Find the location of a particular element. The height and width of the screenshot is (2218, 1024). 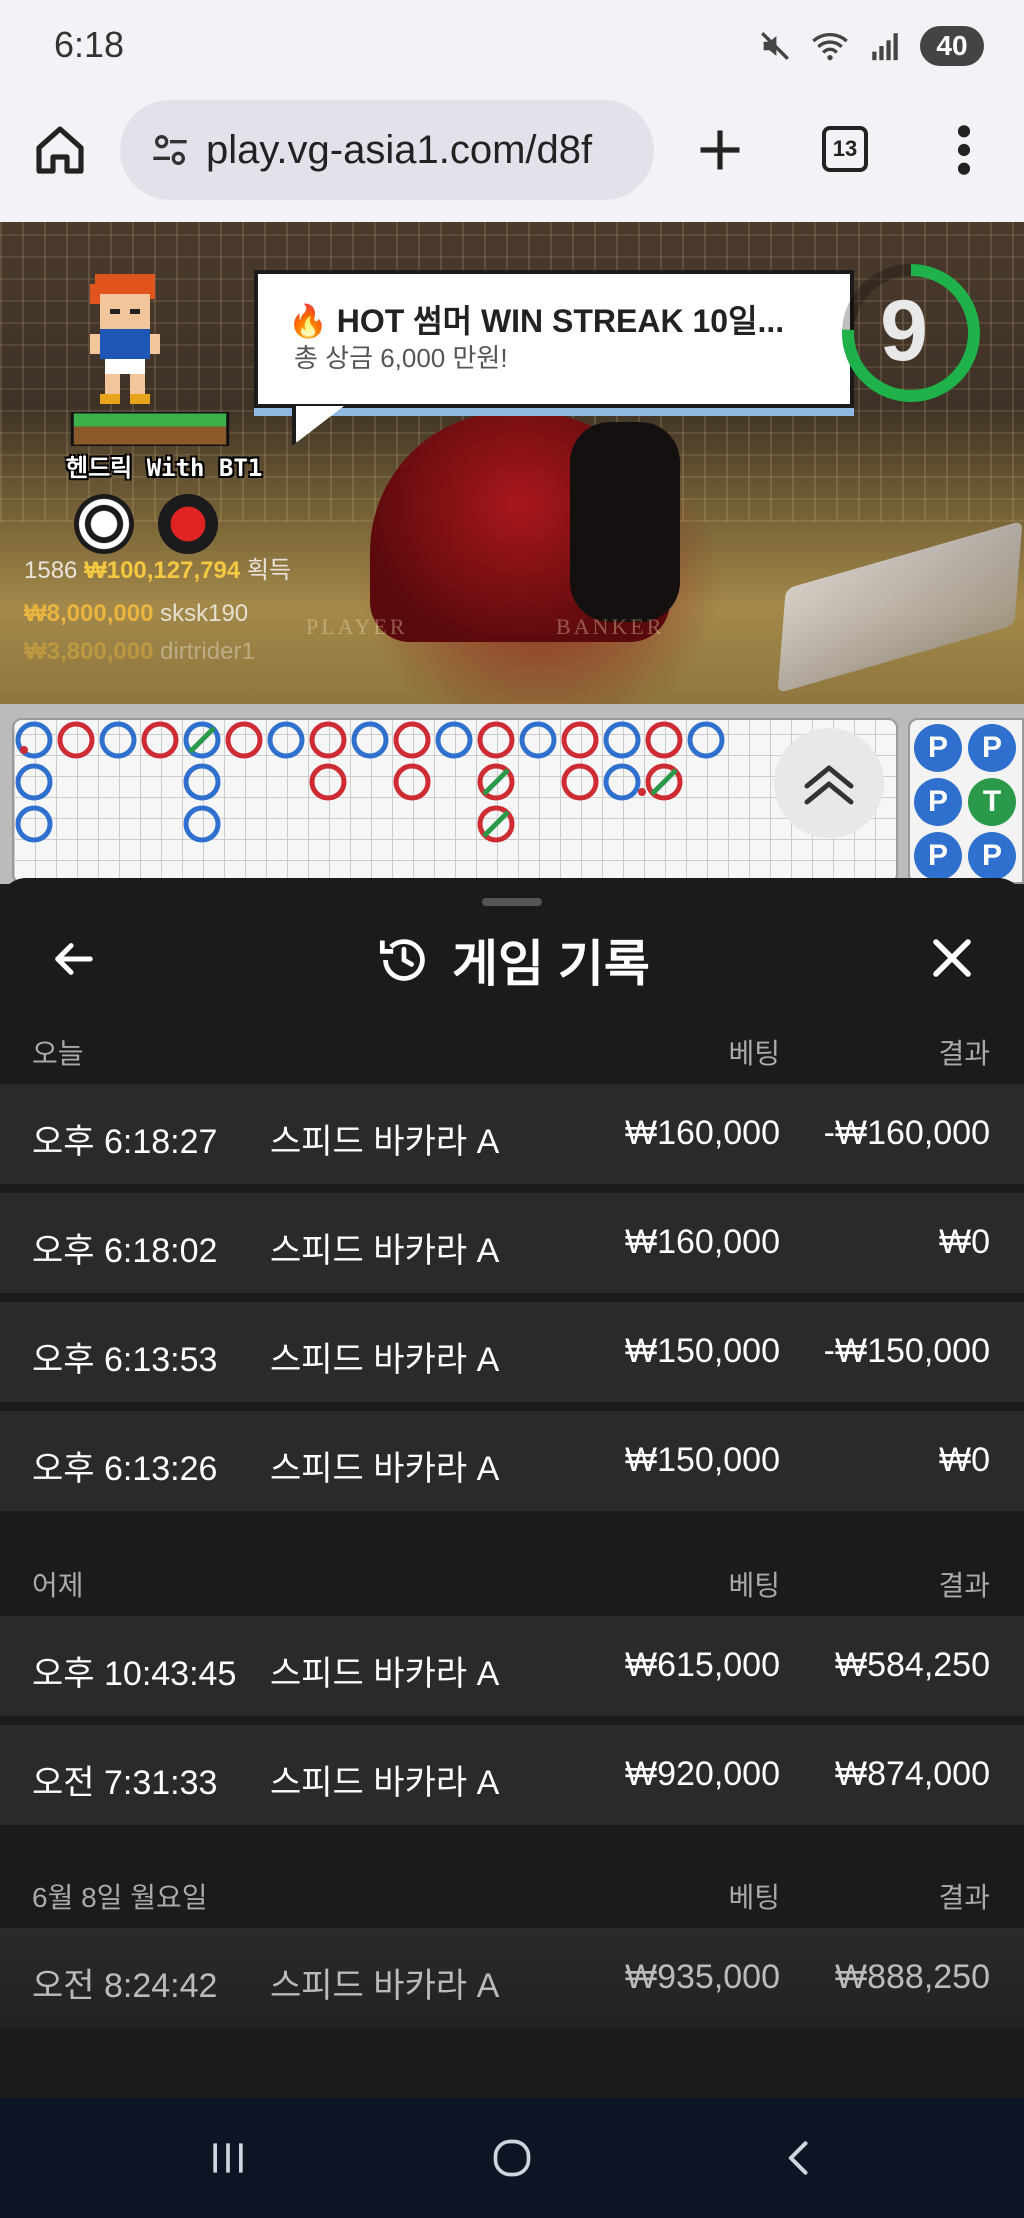

row-time: 오후 10:43:45 is located at coordinates (134, 1674).